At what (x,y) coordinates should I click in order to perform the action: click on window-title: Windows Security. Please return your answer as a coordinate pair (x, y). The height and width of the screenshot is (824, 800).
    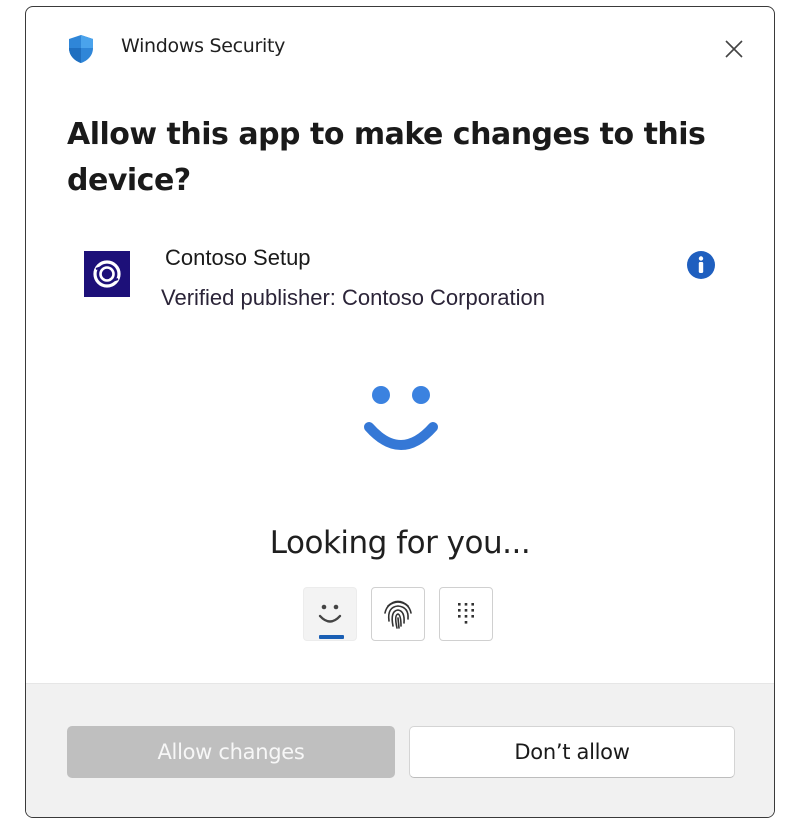
    Looking at the image, I should click on (203, 46).